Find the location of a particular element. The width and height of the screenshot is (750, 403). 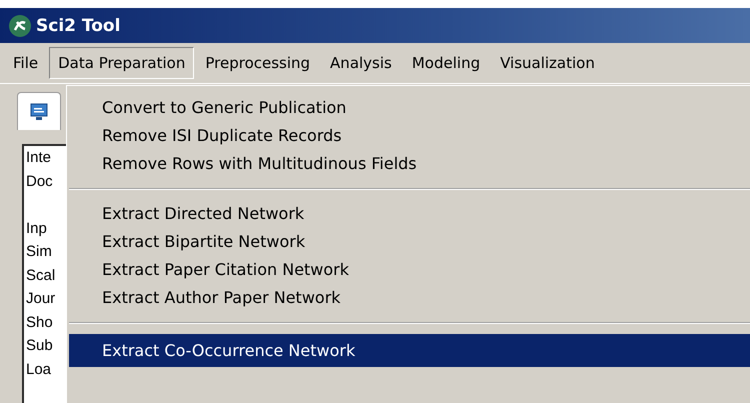

menu-option: Extract Co-Occurrence Network is located at coordinates (409, 350).